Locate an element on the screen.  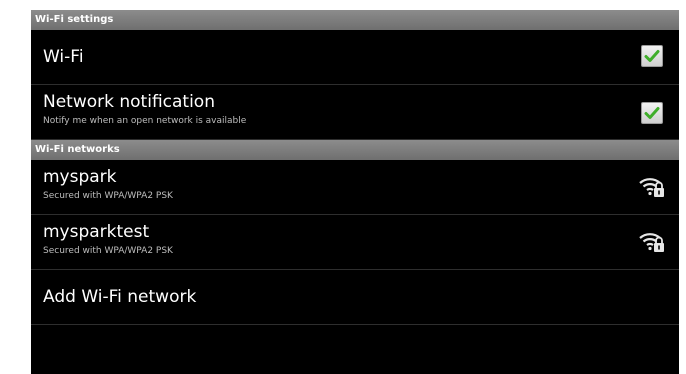
network-notification-label: Network notification is located at coordinates (129, 102).